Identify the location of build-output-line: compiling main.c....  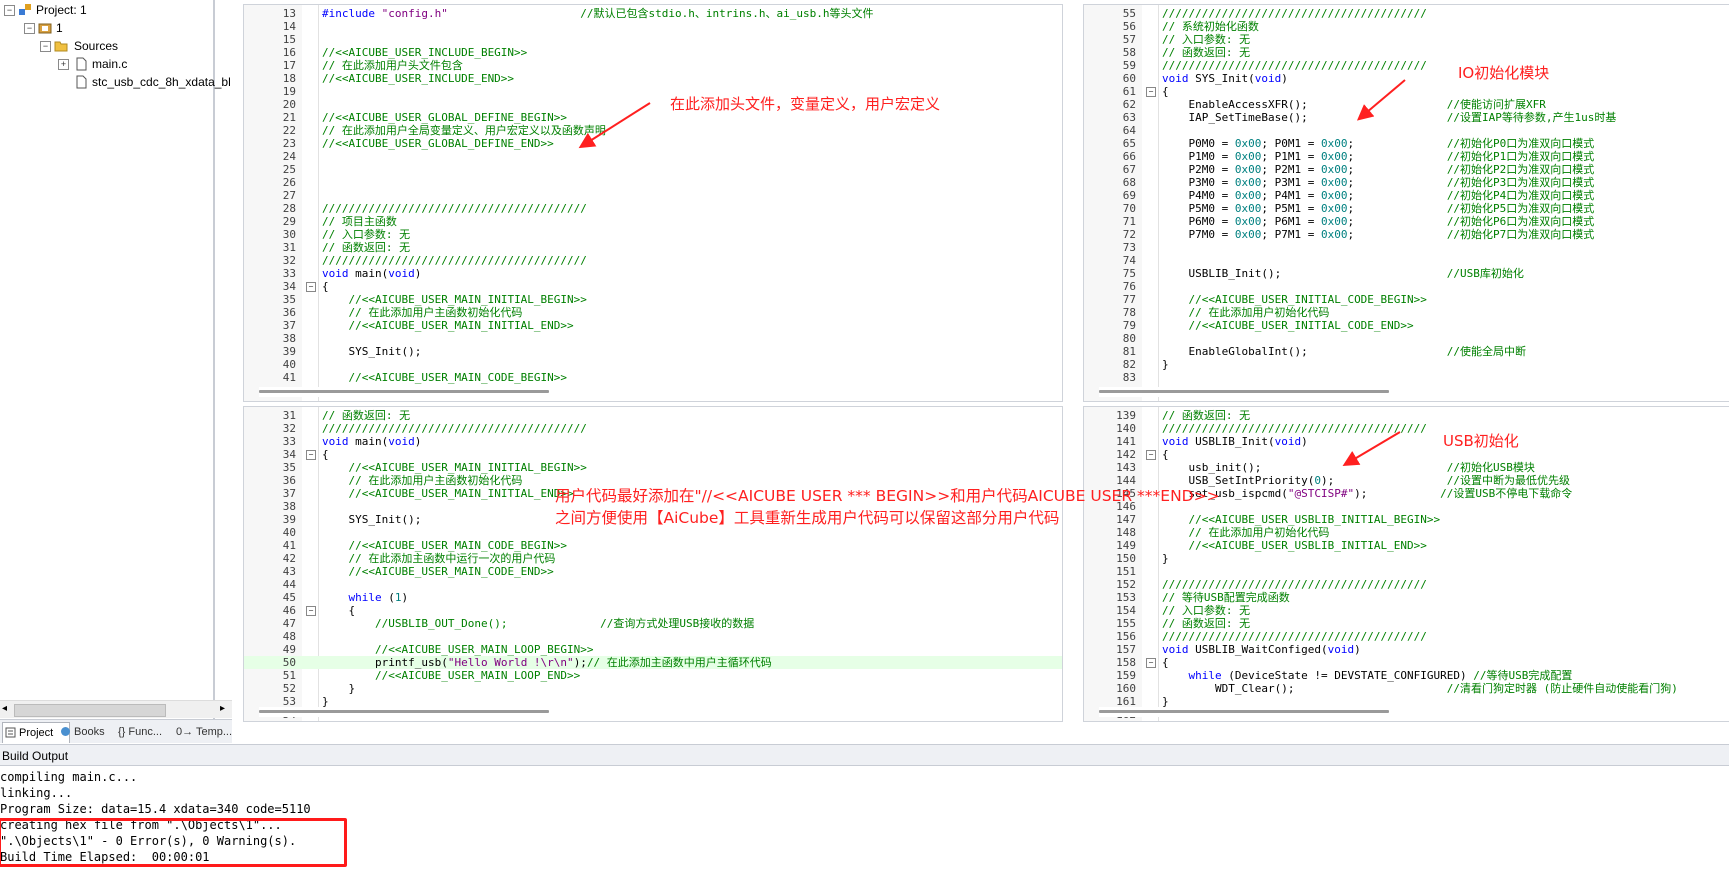
(69, 777).